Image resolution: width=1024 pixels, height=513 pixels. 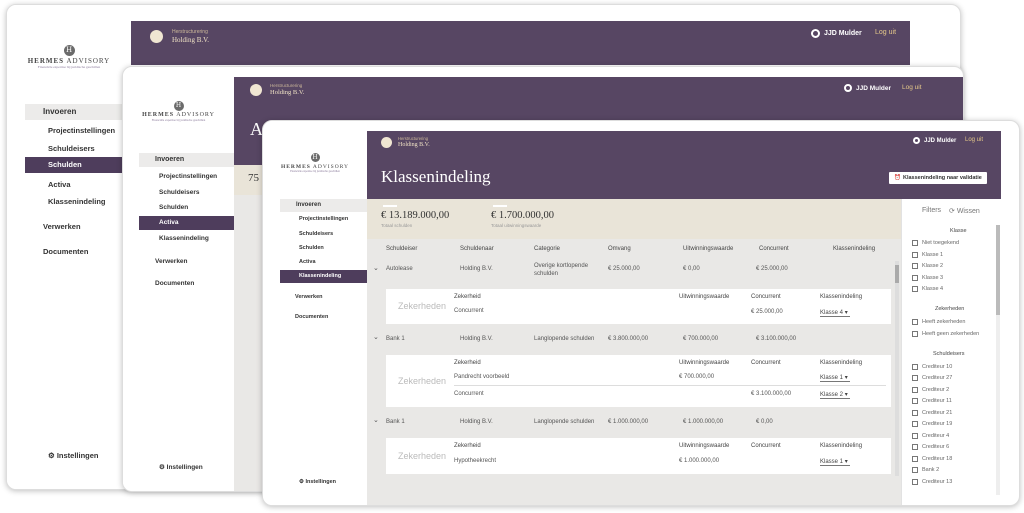 What do you see at coordinates (691, 269) in the screenshot?
I see `cell-uitwinning: € 0,00` at bounding box center [691, 269].